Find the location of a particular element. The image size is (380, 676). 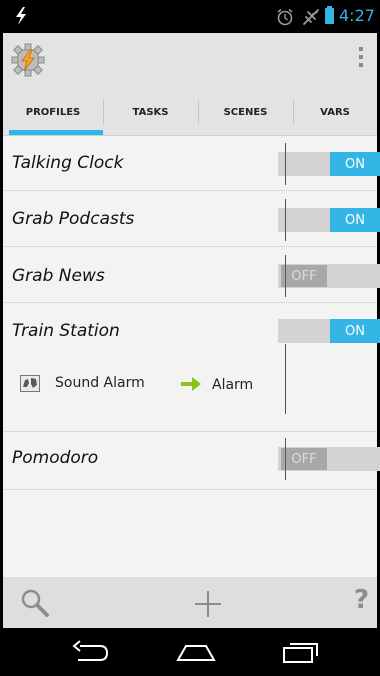

arrow-right-icon is located at coordinates (191, 386).